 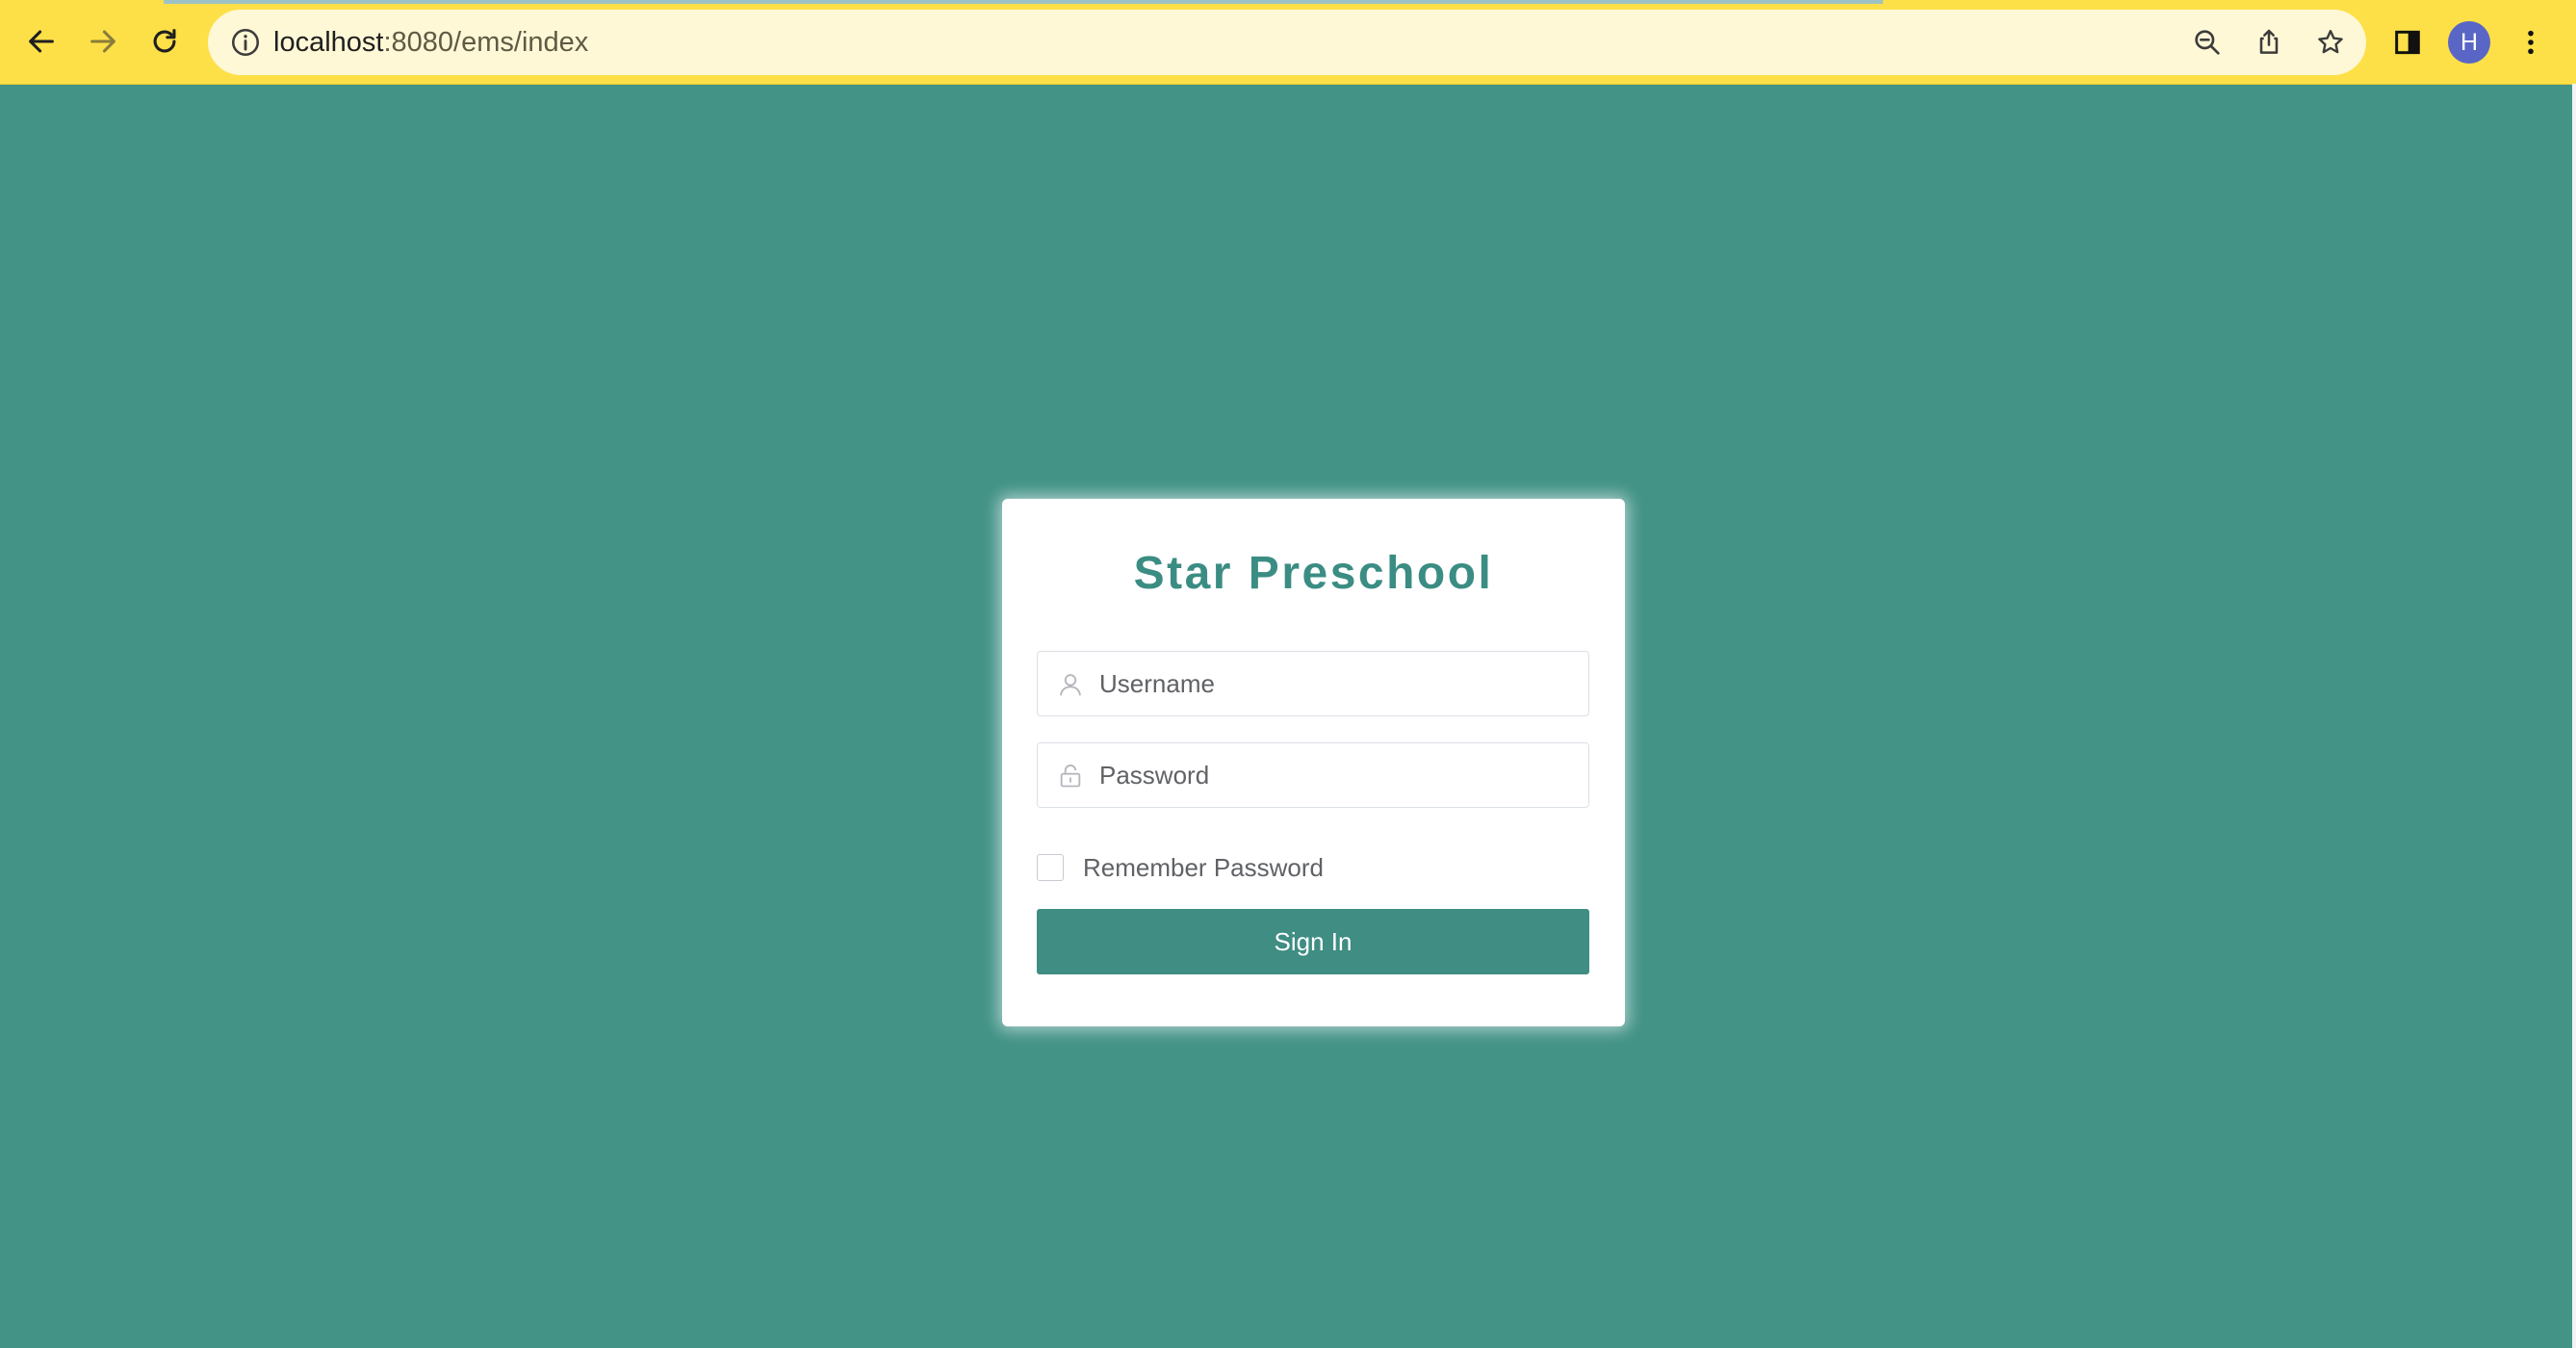 I want to click on back-button, so click(x=41, y=41).